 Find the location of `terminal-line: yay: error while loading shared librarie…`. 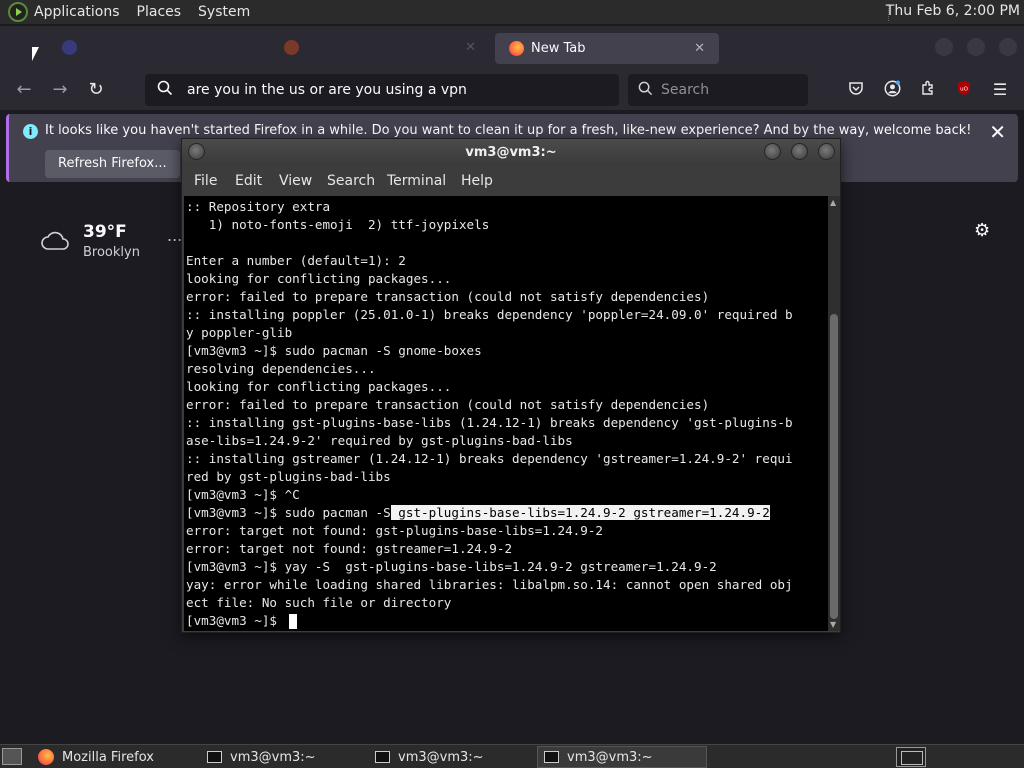

terminal-line: yay: error while loading shared librarie… is located at coordinates (489, 584).